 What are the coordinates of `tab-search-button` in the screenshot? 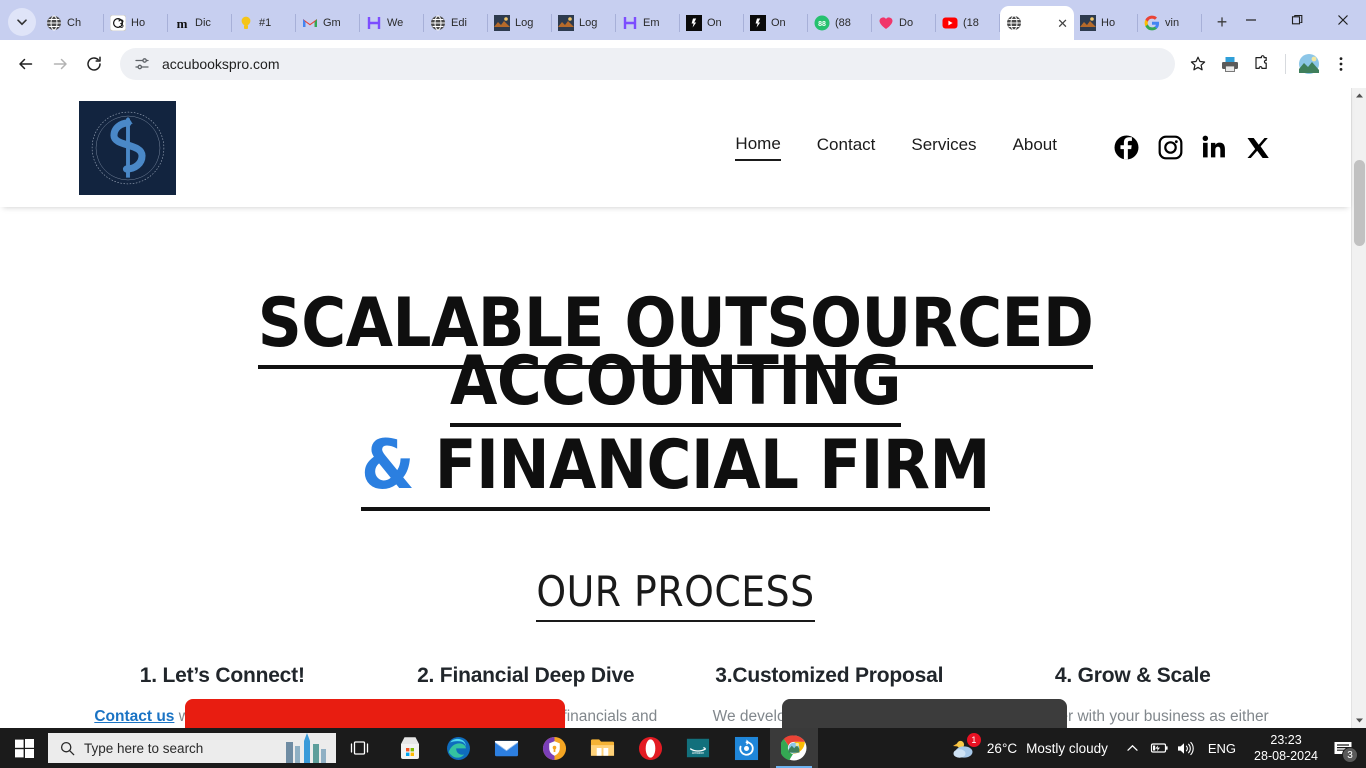 It's located at (22, 22).